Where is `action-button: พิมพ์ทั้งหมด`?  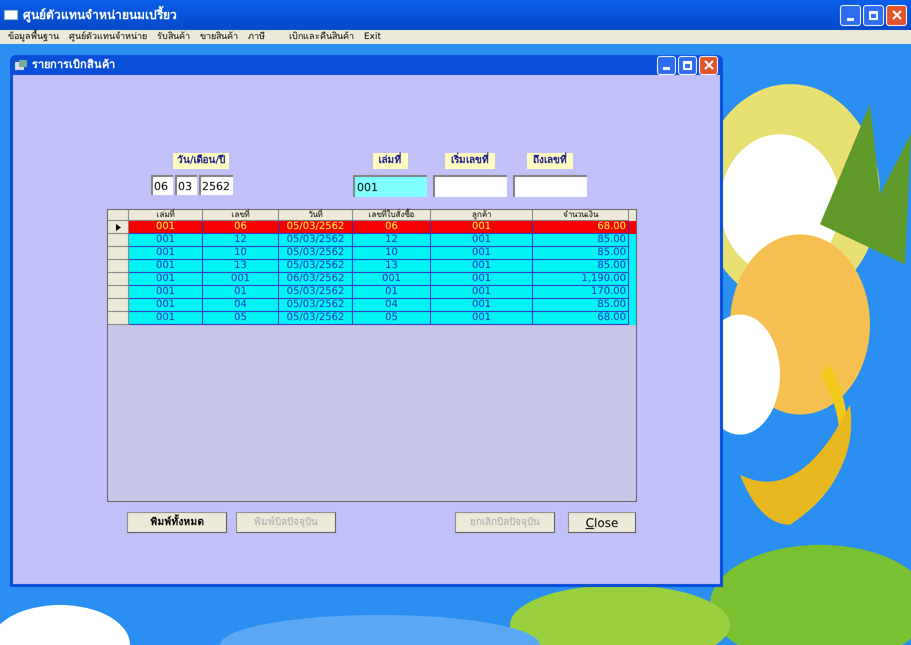
action-button: พิมพ์ทั้งหมด is located at coordinates (177, 522).